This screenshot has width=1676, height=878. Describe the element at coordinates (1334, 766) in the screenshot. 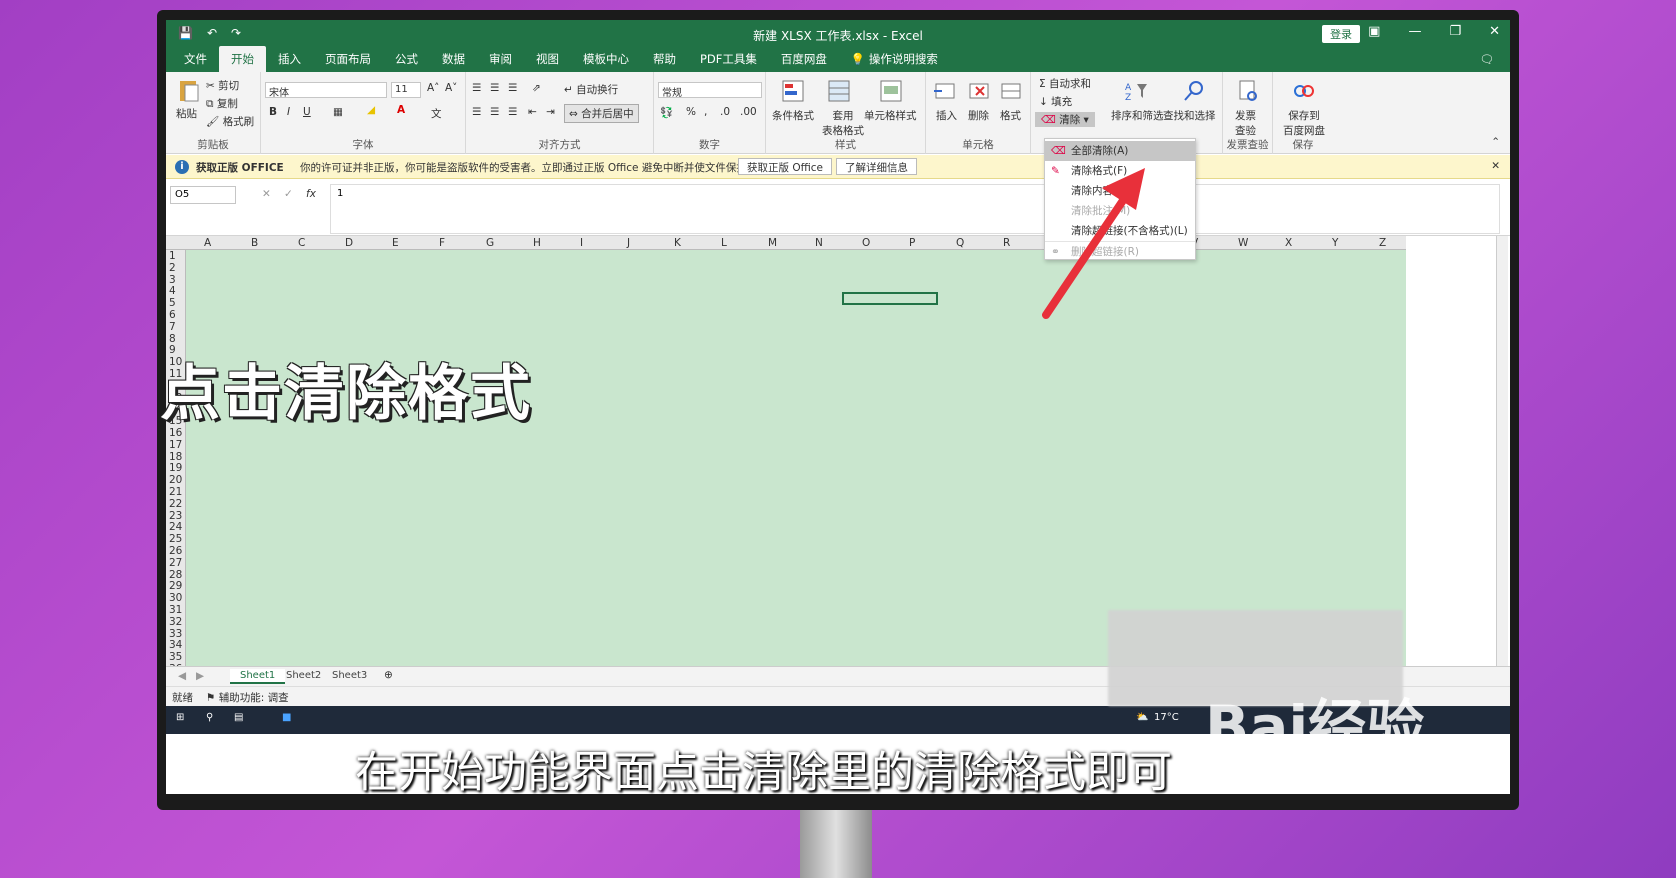

I see `baidu-url: jingyan.baidu.com` at that location.